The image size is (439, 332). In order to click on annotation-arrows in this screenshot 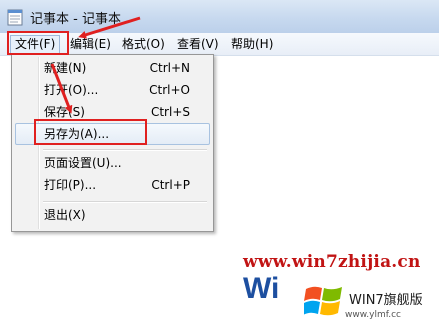, I will do `click(95, 65)`.